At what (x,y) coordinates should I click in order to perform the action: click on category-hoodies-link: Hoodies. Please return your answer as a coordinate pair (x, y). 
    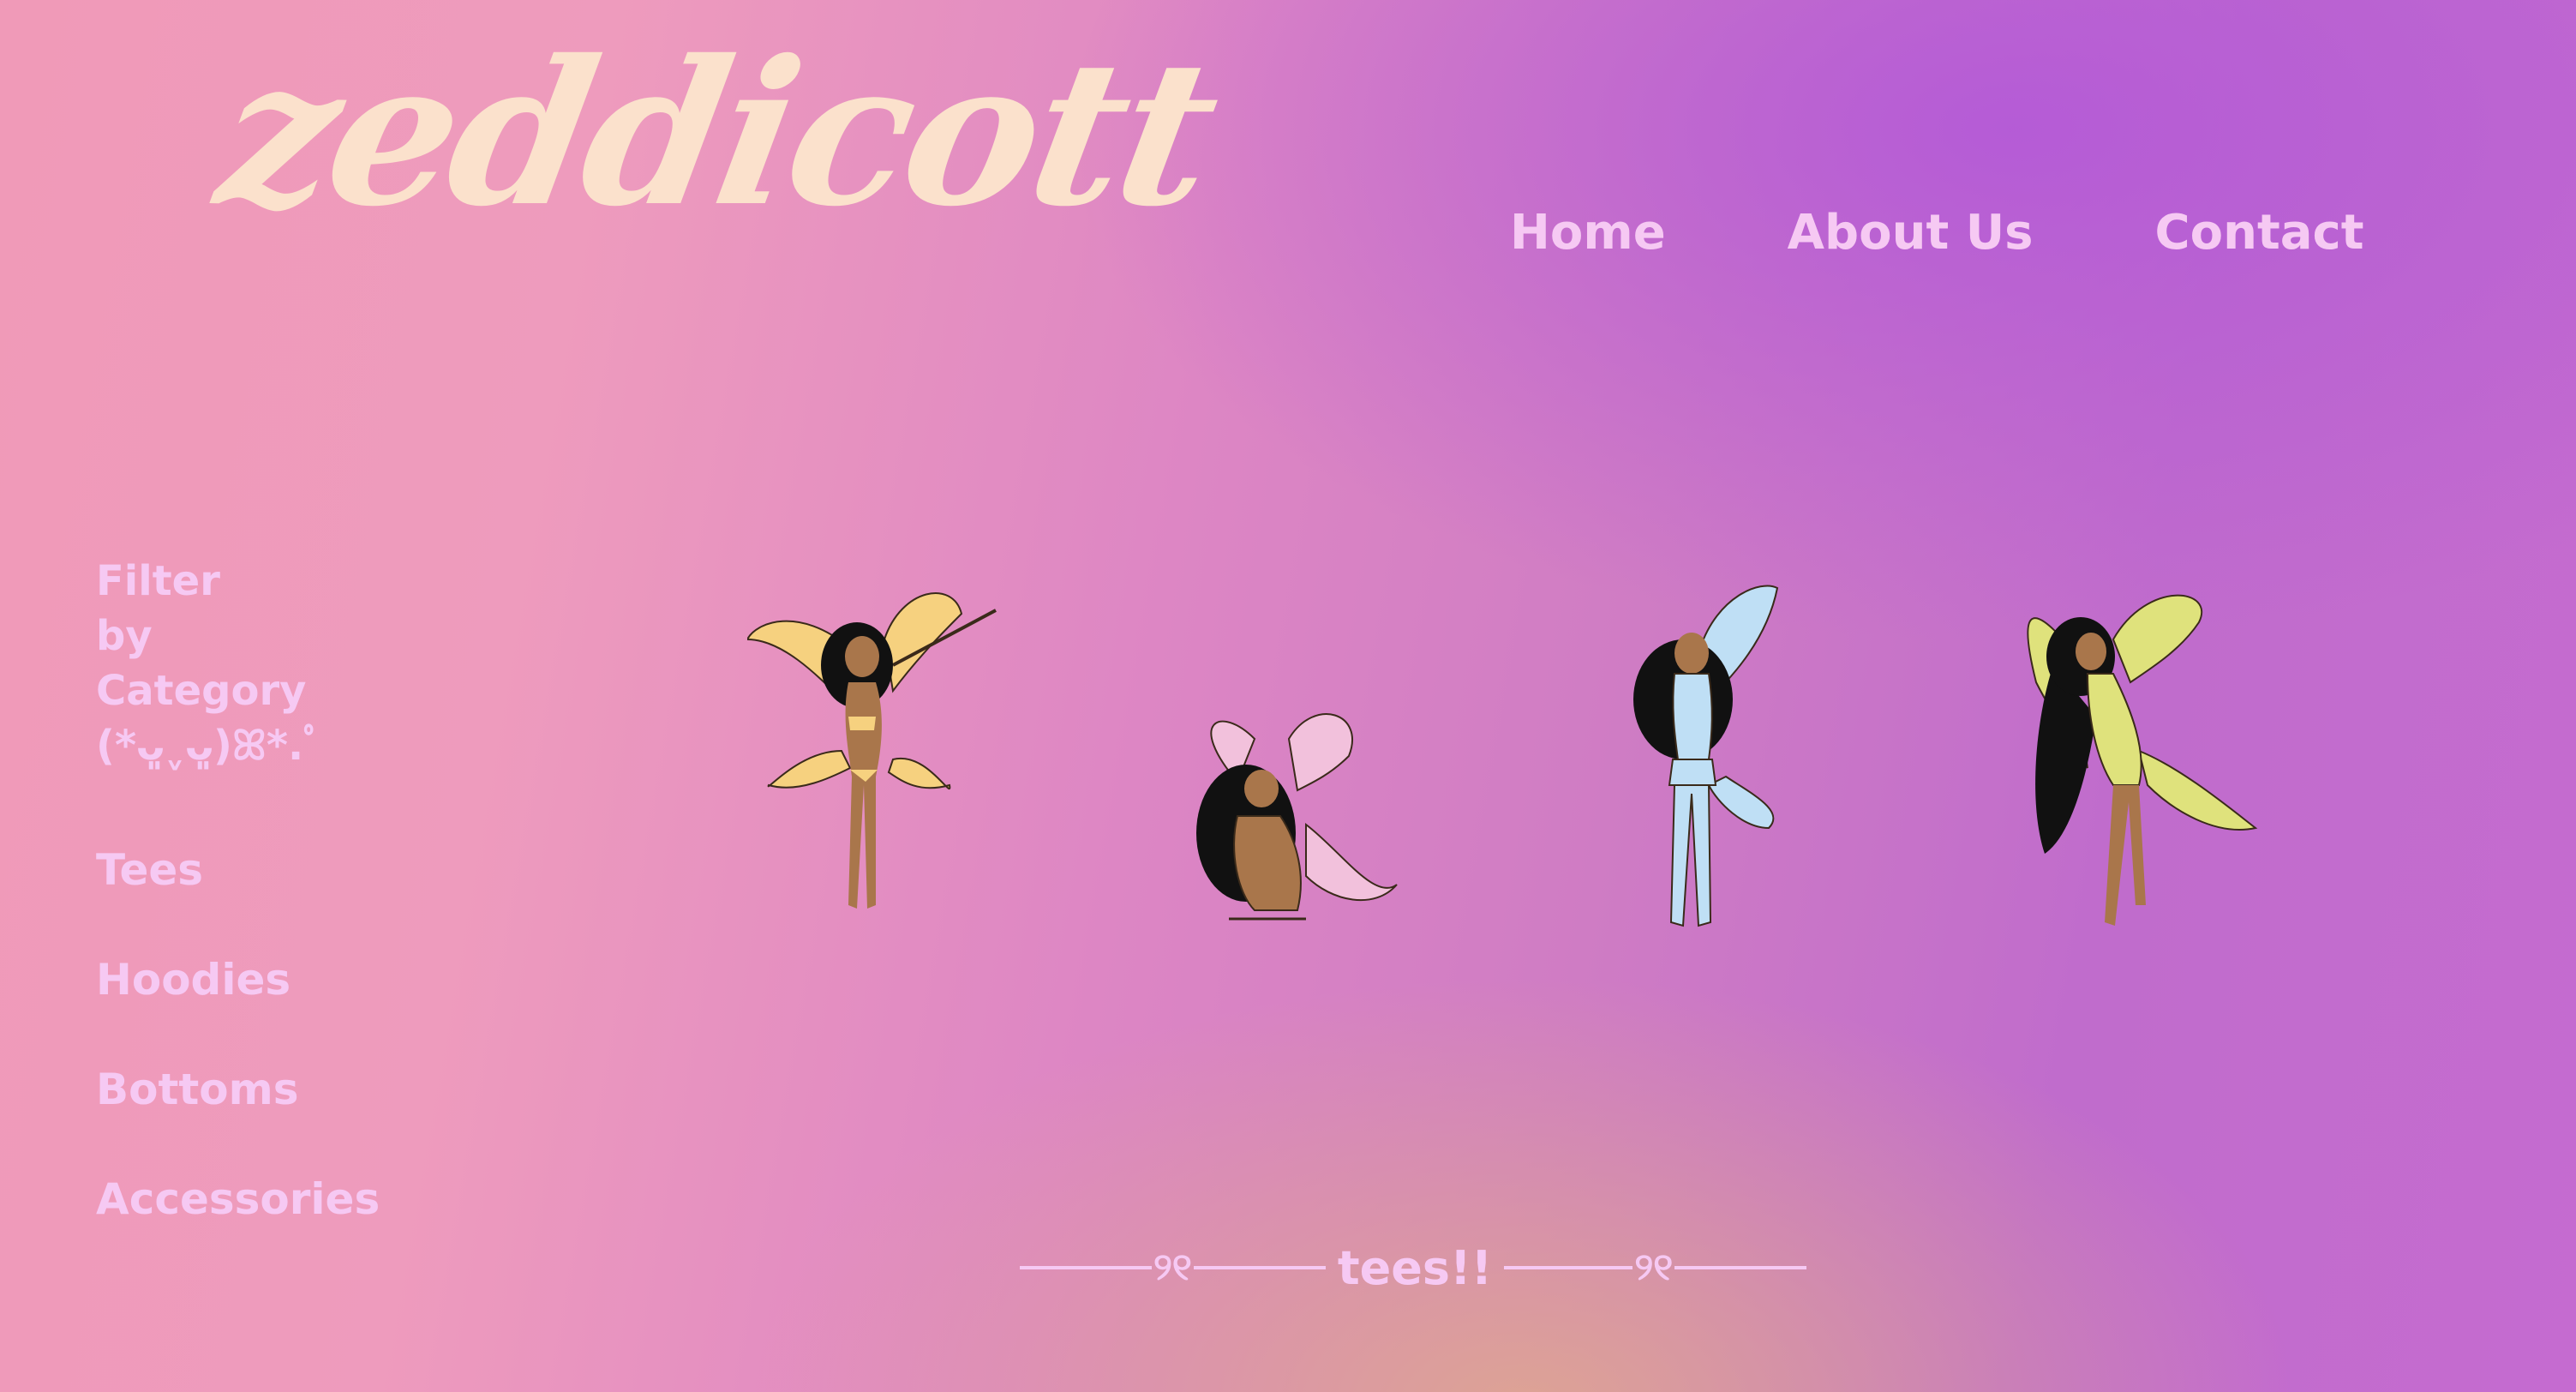
    Looking at the image, I should click on (193, 979).